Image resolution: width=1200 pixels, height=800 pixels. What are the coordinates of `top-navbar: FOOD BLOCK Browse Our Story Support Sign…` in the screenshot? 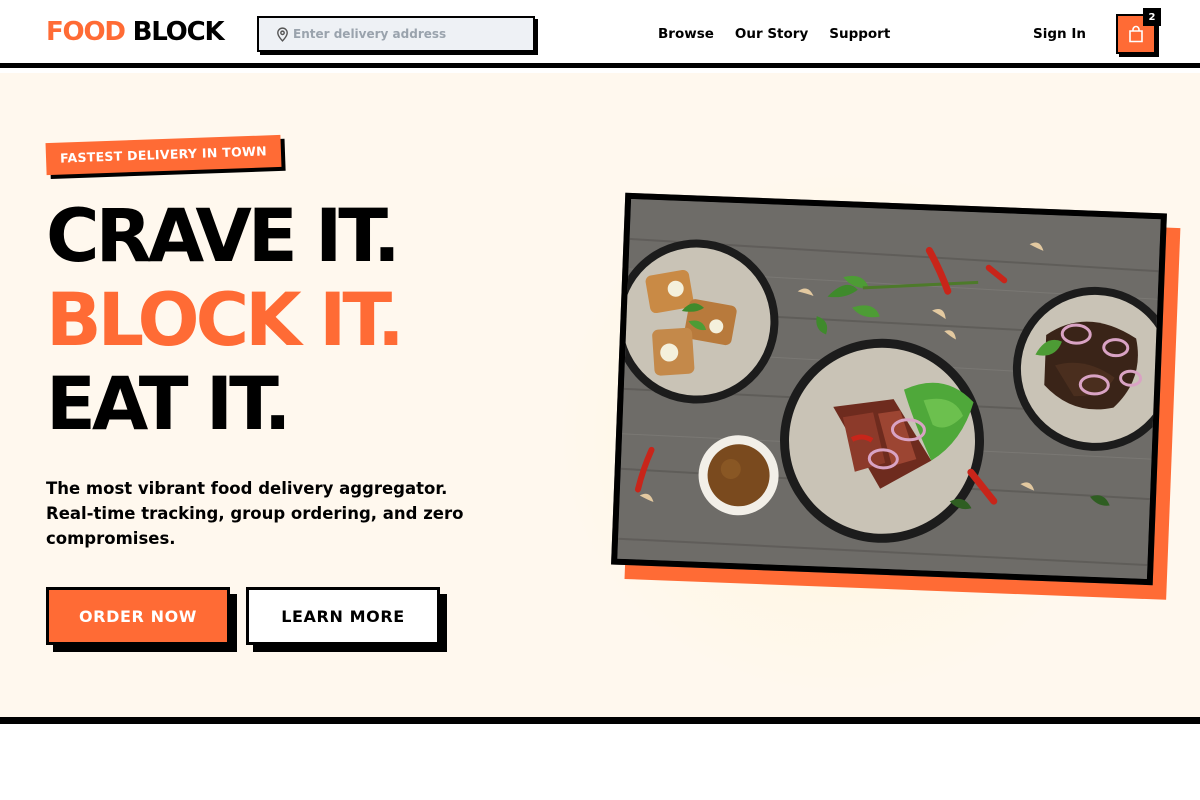 It's located at (600, 34).